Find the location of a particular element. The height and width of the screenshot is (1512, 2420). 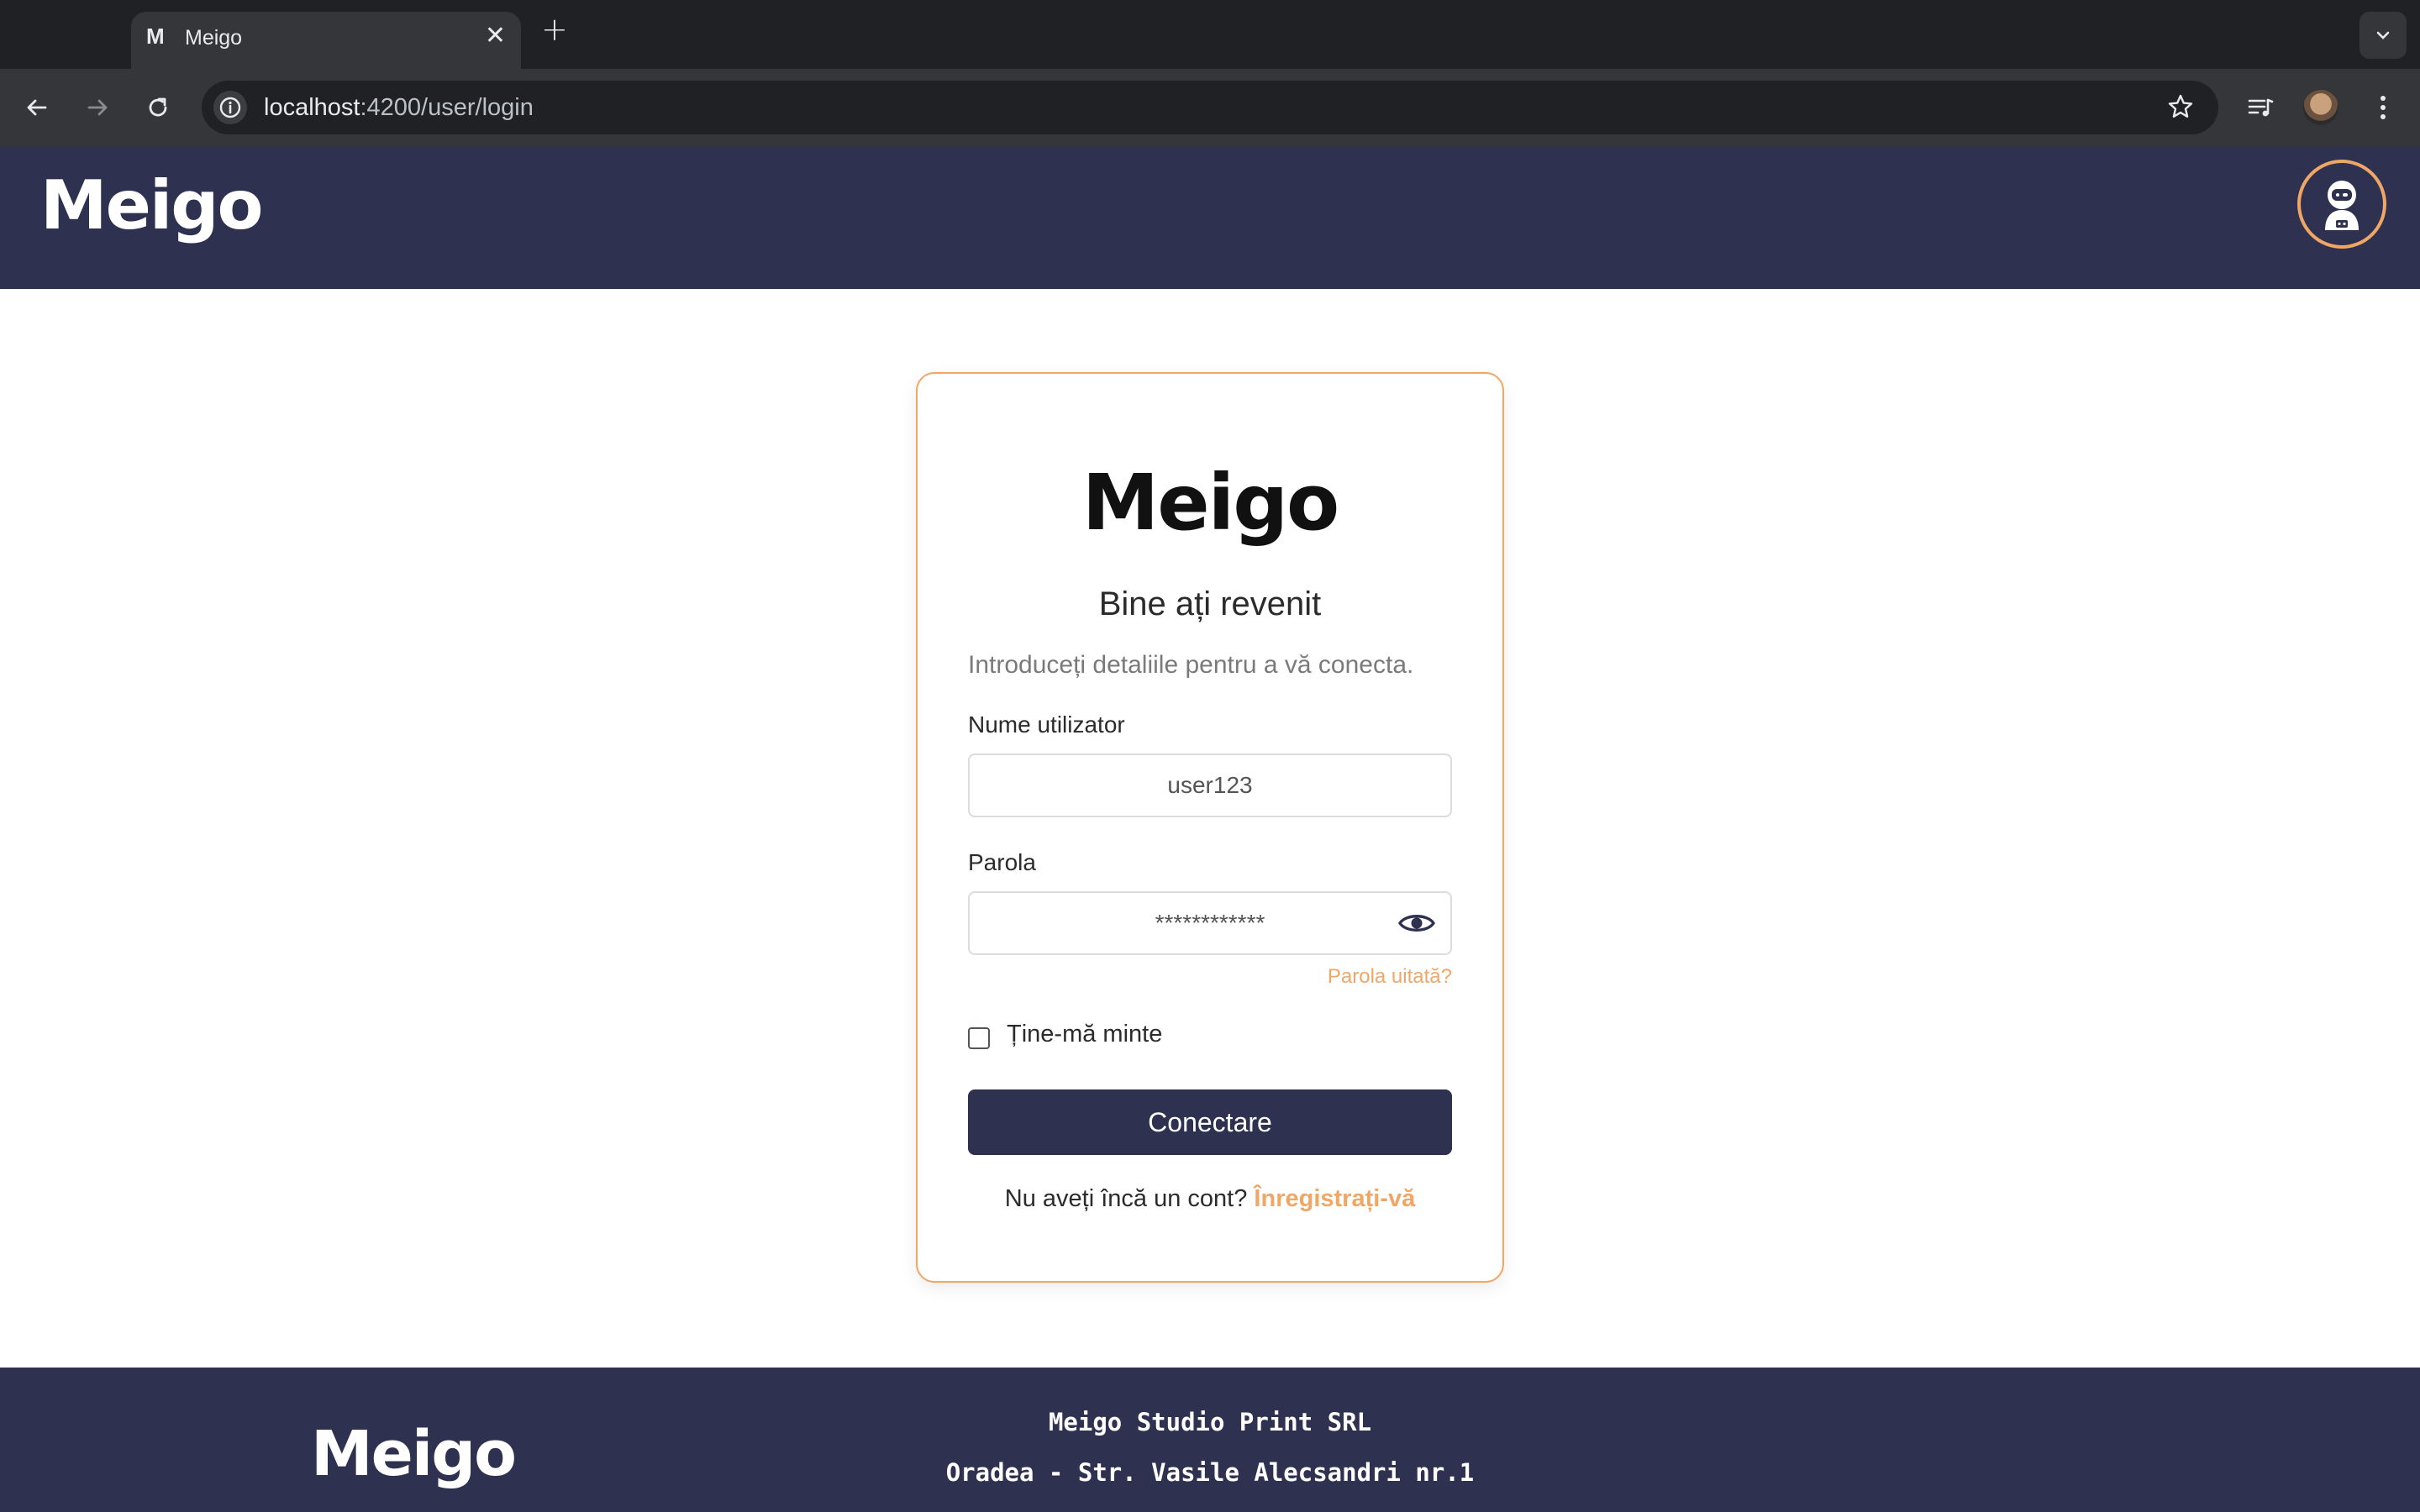

profile-button is located at coordinates (2321, 107).